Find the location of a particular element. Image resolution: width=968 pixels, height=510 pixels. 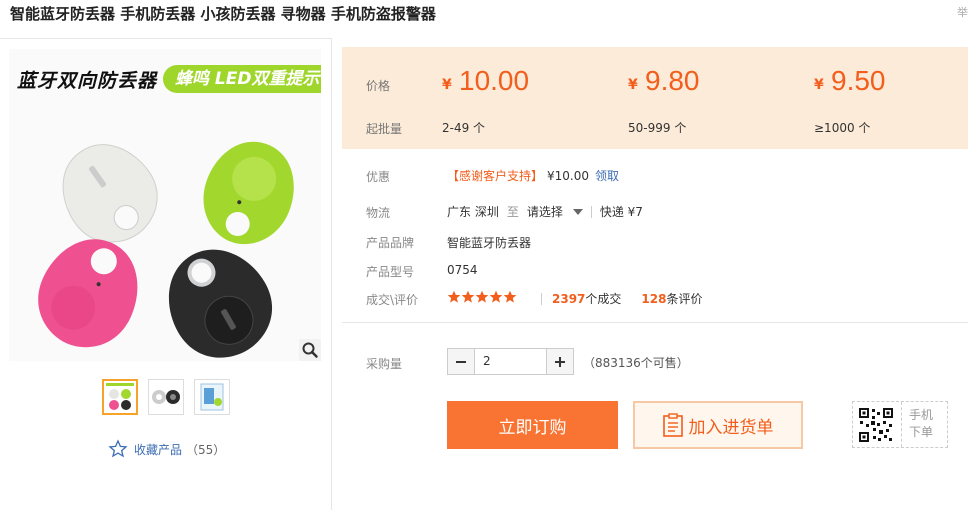

tier-range: 50-999 个 is located at coordinates (657, 128).